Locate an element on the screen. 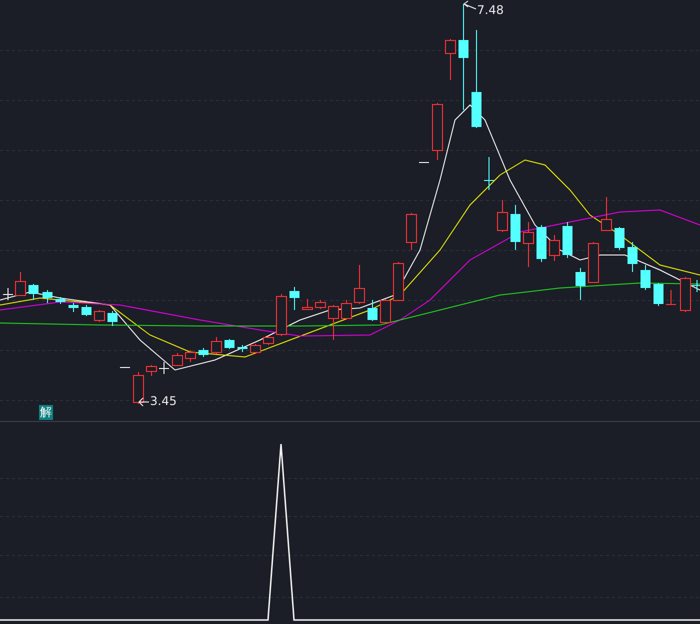 The height and width of the screenshot is (624, 700). low-price-label: 3.45 is located at coordinates (163, 401).